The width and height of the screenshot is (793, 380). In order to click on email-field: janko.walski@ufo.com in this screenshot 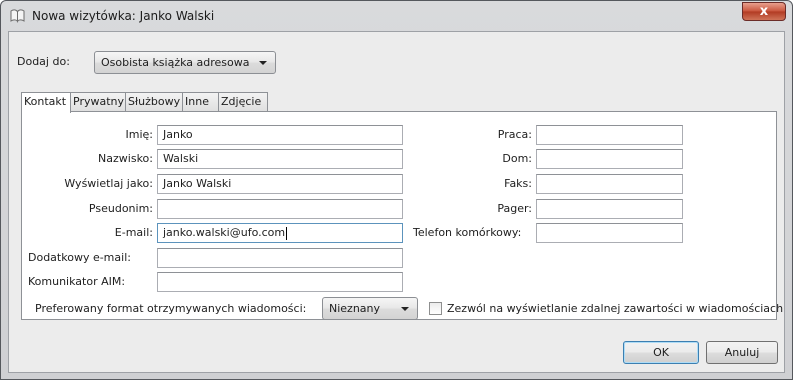, I will do `click(280, 233)`.